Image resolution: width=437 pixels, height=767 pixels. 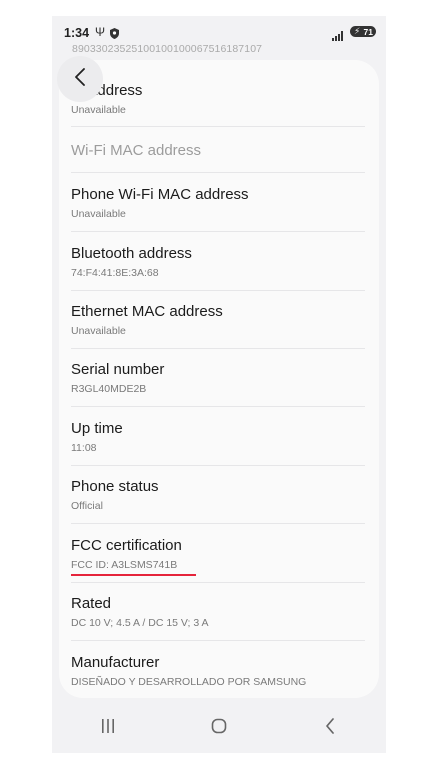 What do you see at coordinates (368, 31) in the screenshot?
I see `battery-level: 71` at bounding box center [368, 31].